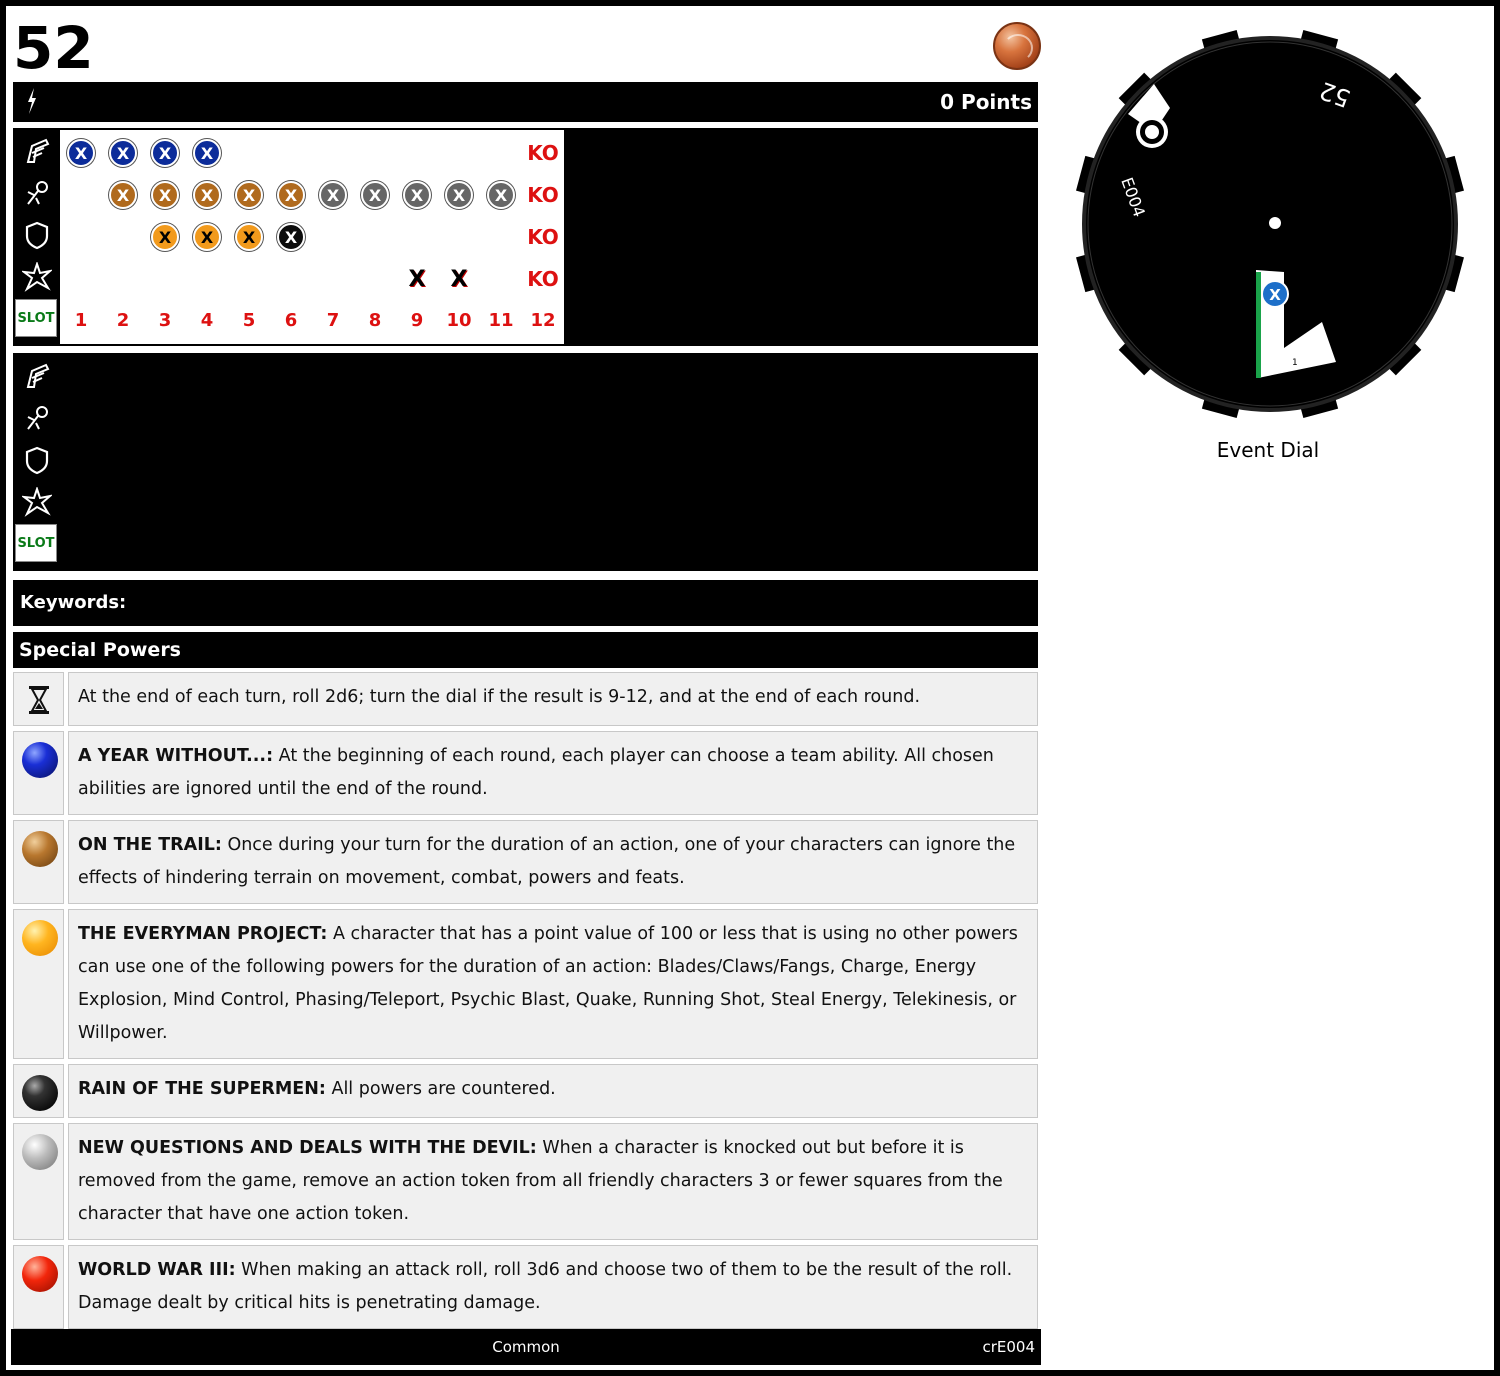 This screenshot has height=1376, width=1500. I want to click on event-dial-label: Event Dial, so click(1268, 450).